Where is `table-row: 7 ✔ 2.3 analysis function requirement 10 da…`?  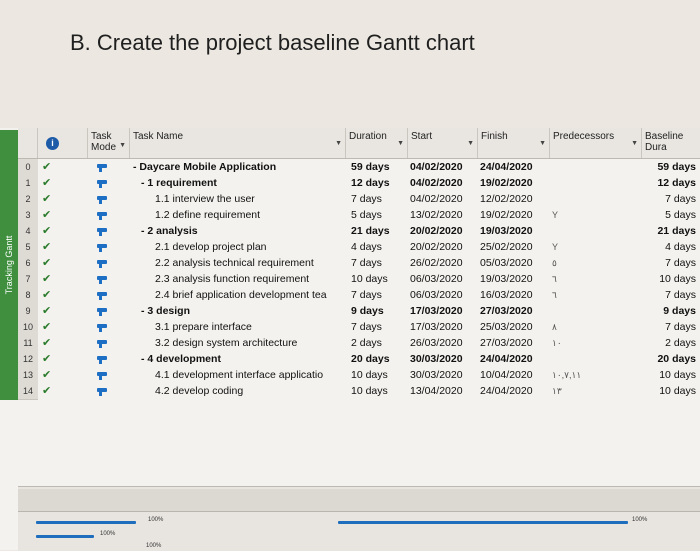 table-row: 7 ✔ 2.3 analysis function requirement 10 da… is located at coordinates (359, 279).